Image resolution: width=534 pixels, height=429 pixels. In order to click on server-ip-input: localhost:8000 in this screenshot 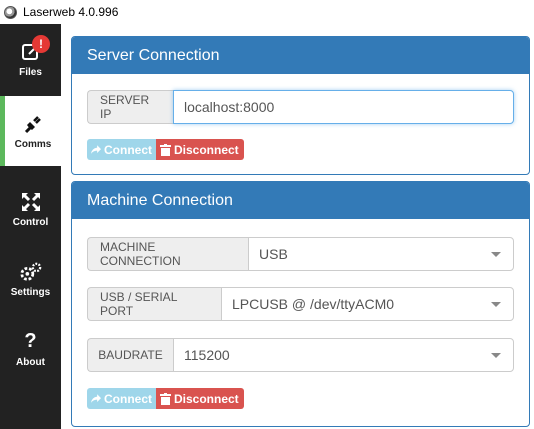, I will do `click(343, 107)`.